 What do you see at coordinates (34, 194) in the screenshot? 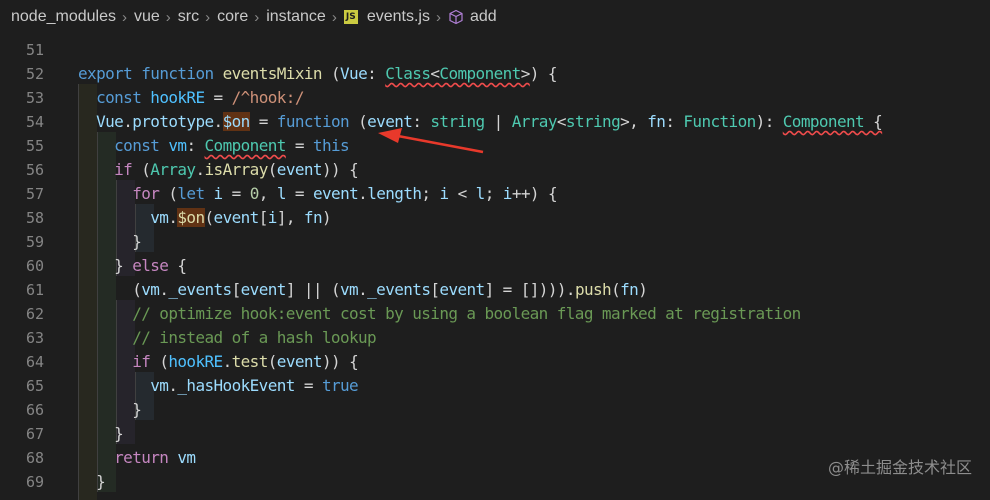
I see `line-number: 57` at bounding box center [34, 194].